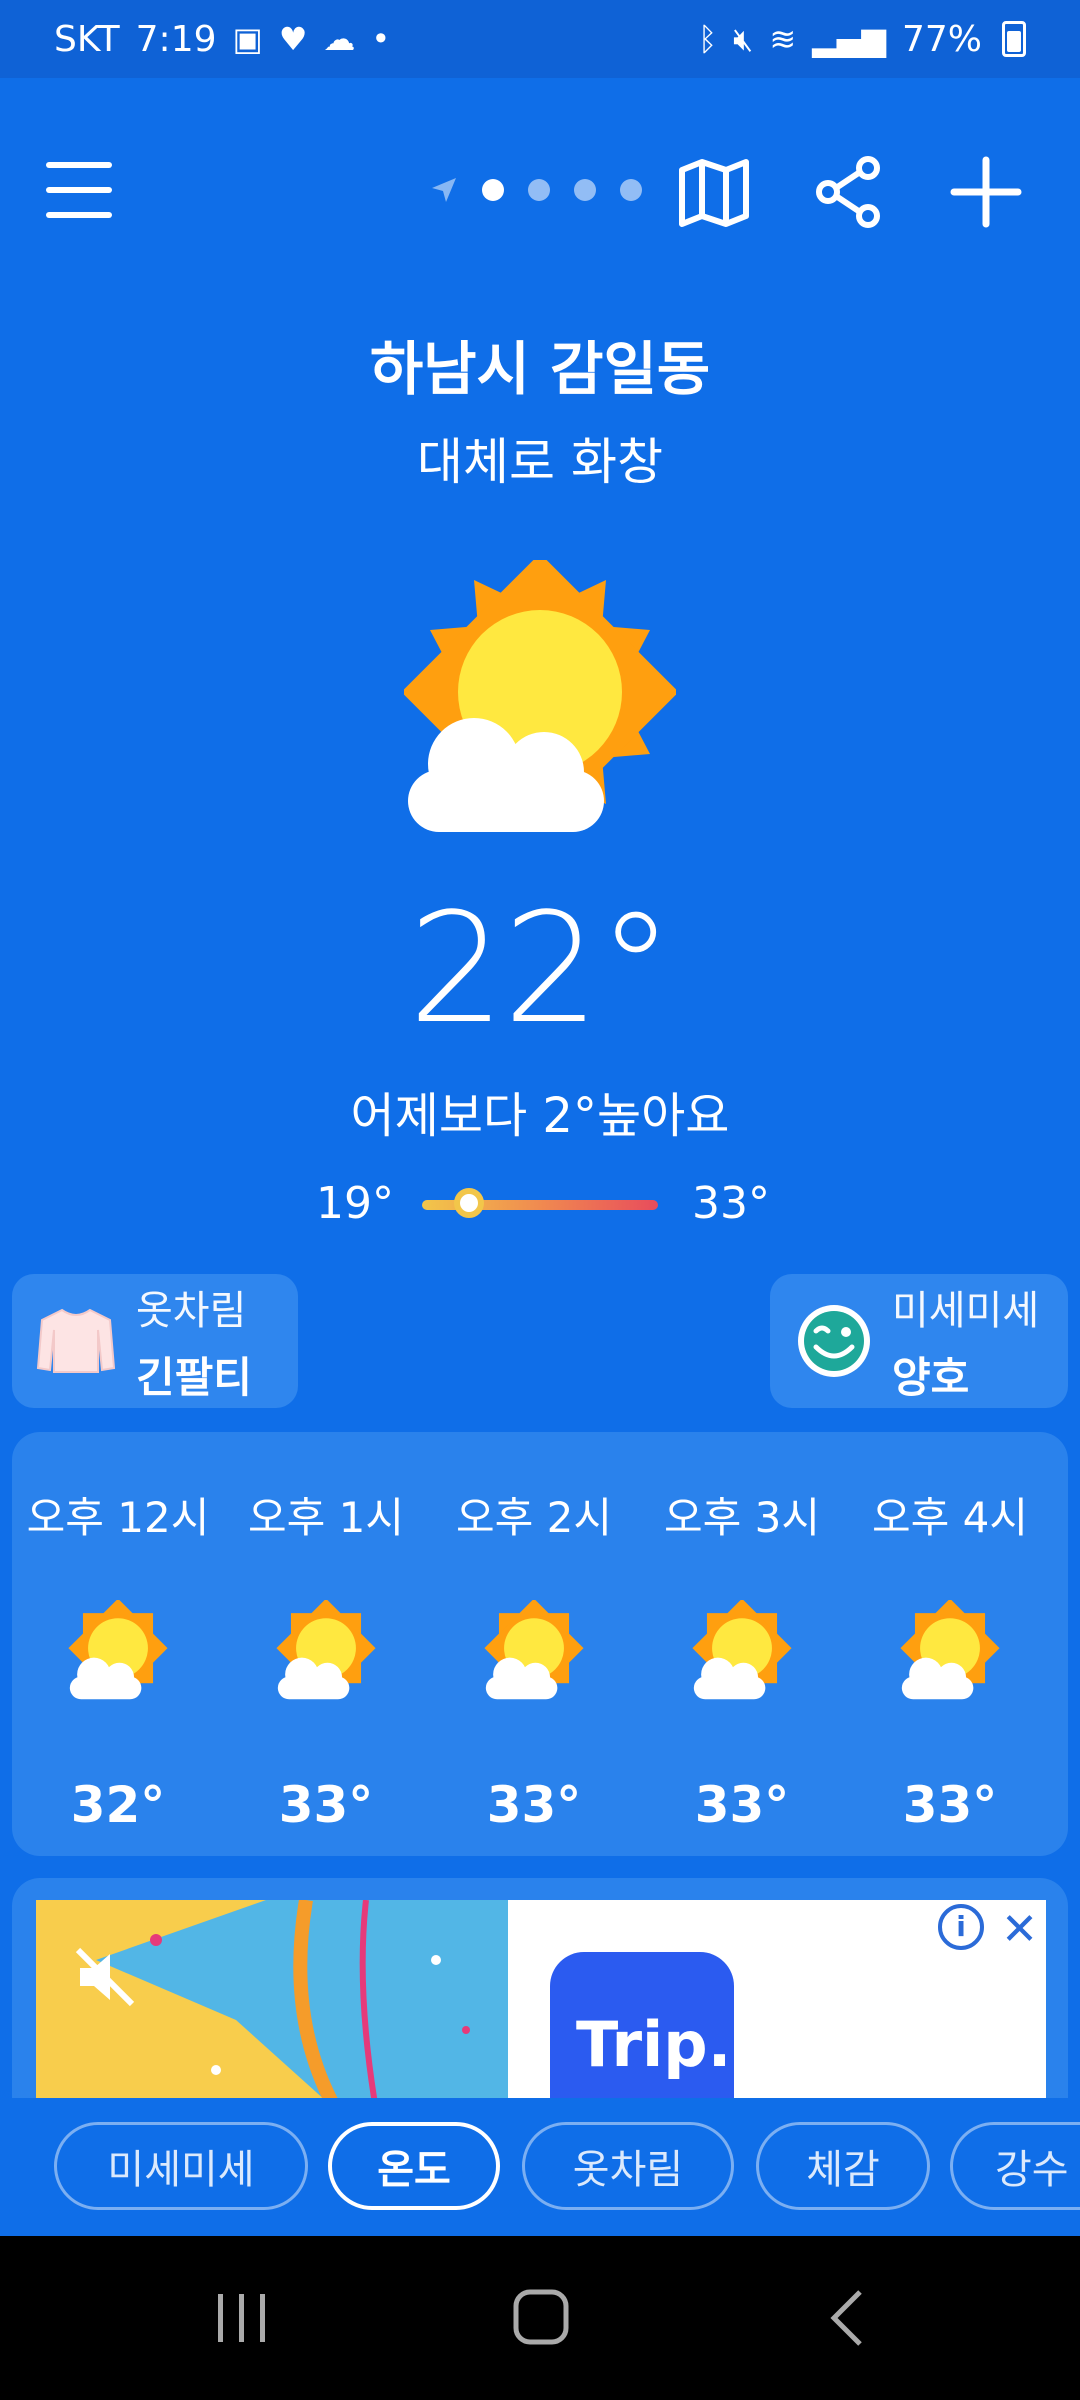 Image resolution: width=1080 pixels, height=2400 pixels. Describe the element at coordinates (1014, 39) in the screenshot. I see `battery-icon` at that location.